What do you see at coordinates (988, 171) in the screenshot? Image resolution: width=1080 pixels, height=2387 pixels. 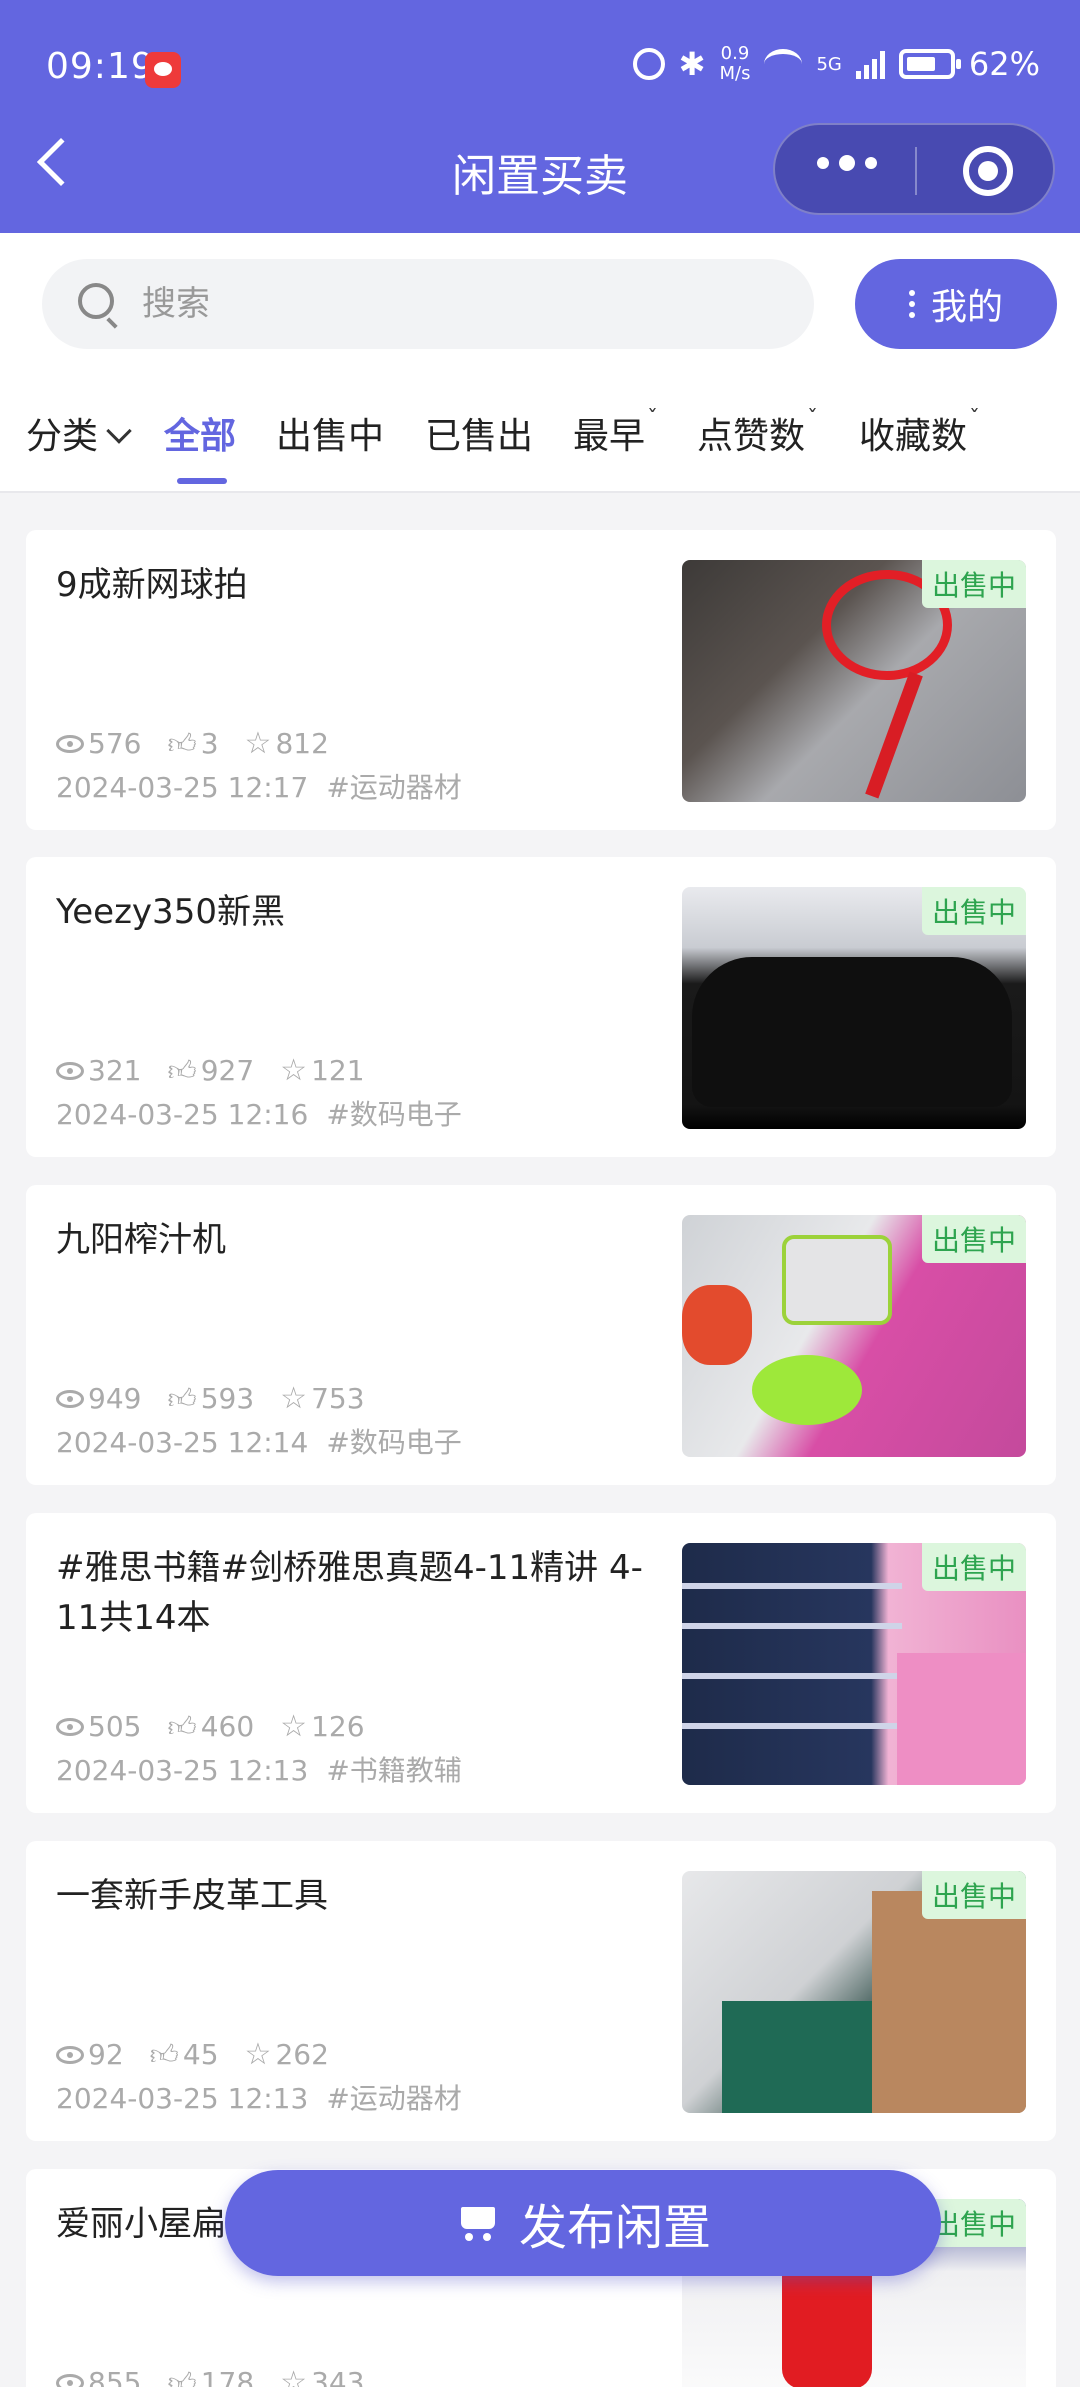 I see `close-mini-program-icon` at bounding box center [988, 171].